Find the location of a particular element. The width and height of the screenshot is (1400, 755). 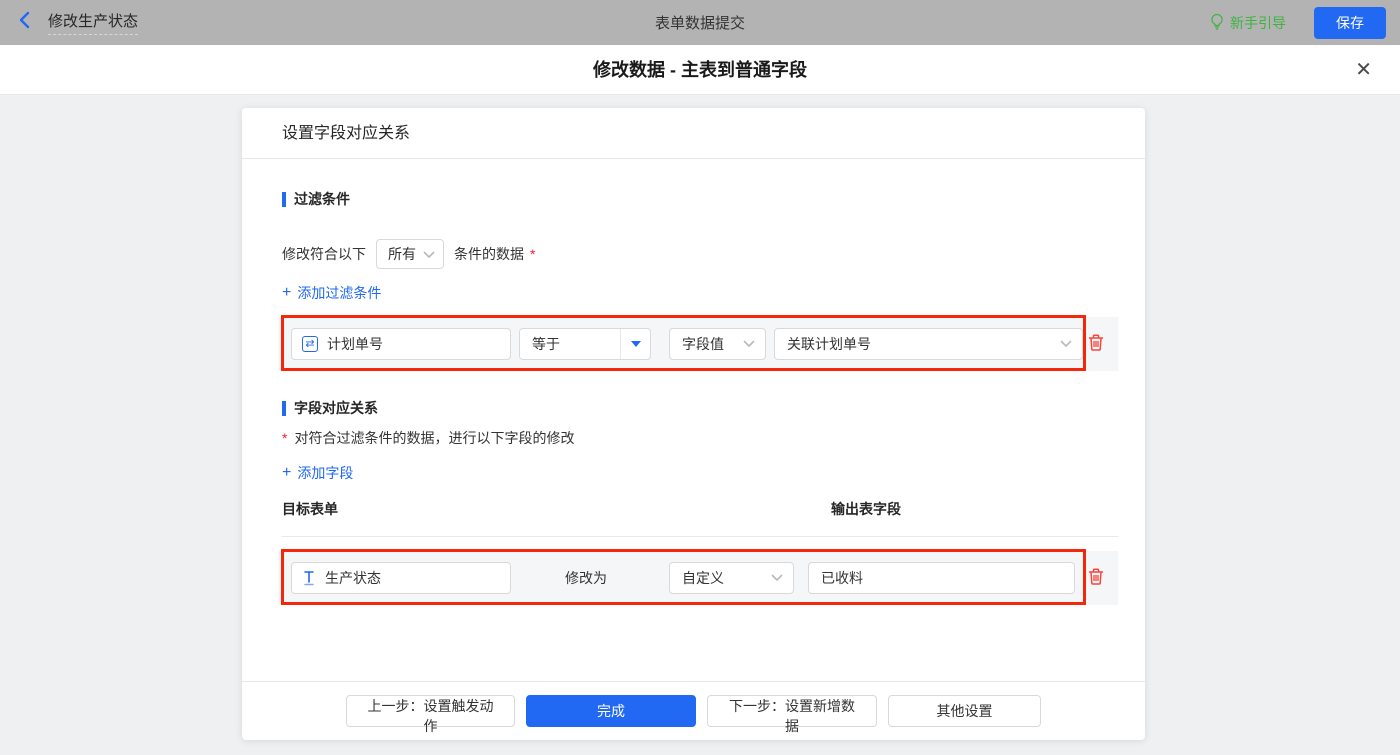

mapping-section-label: 字段对应关系 is located at coordinates (336, 408).